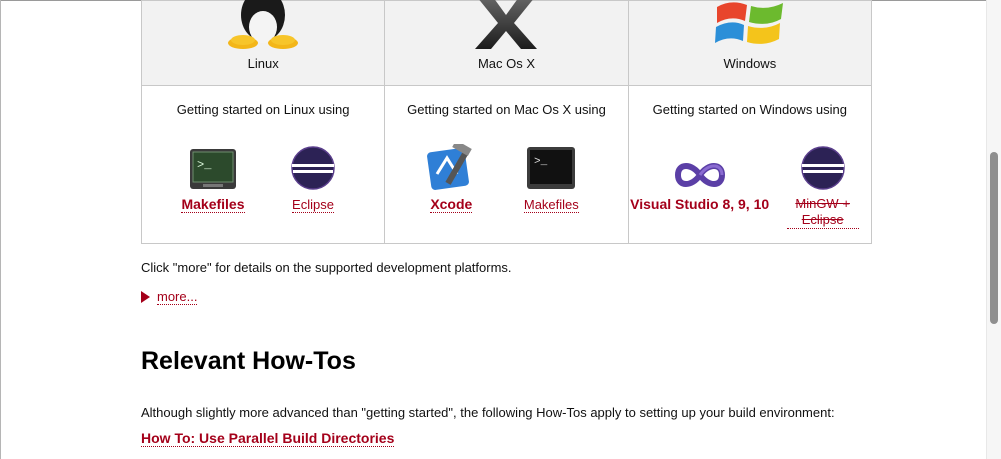  I want to click on tool-windows-mingw-eclipse: MinGW + Eclipse, so click(823, 187).